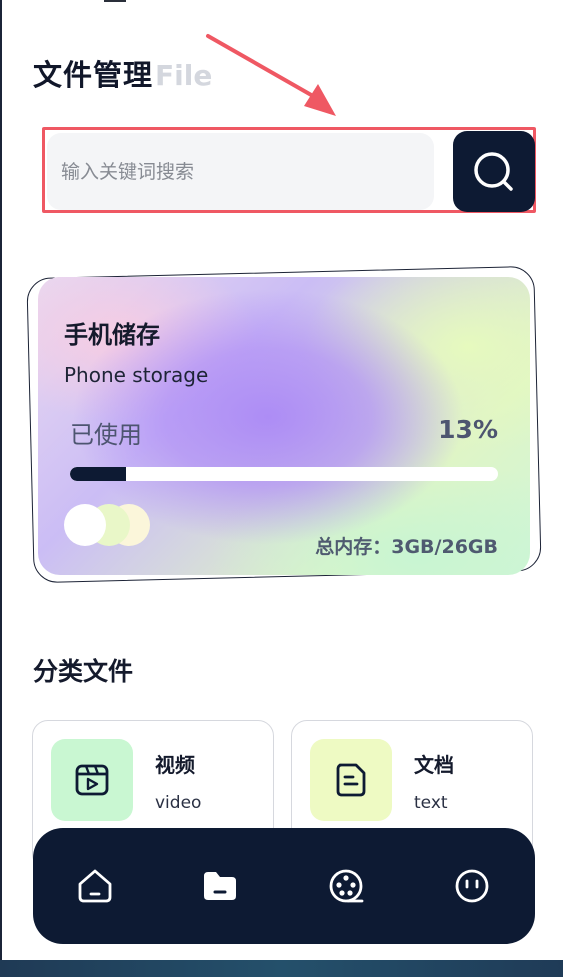  I want to click on video-file-icon, so click(92, 780).